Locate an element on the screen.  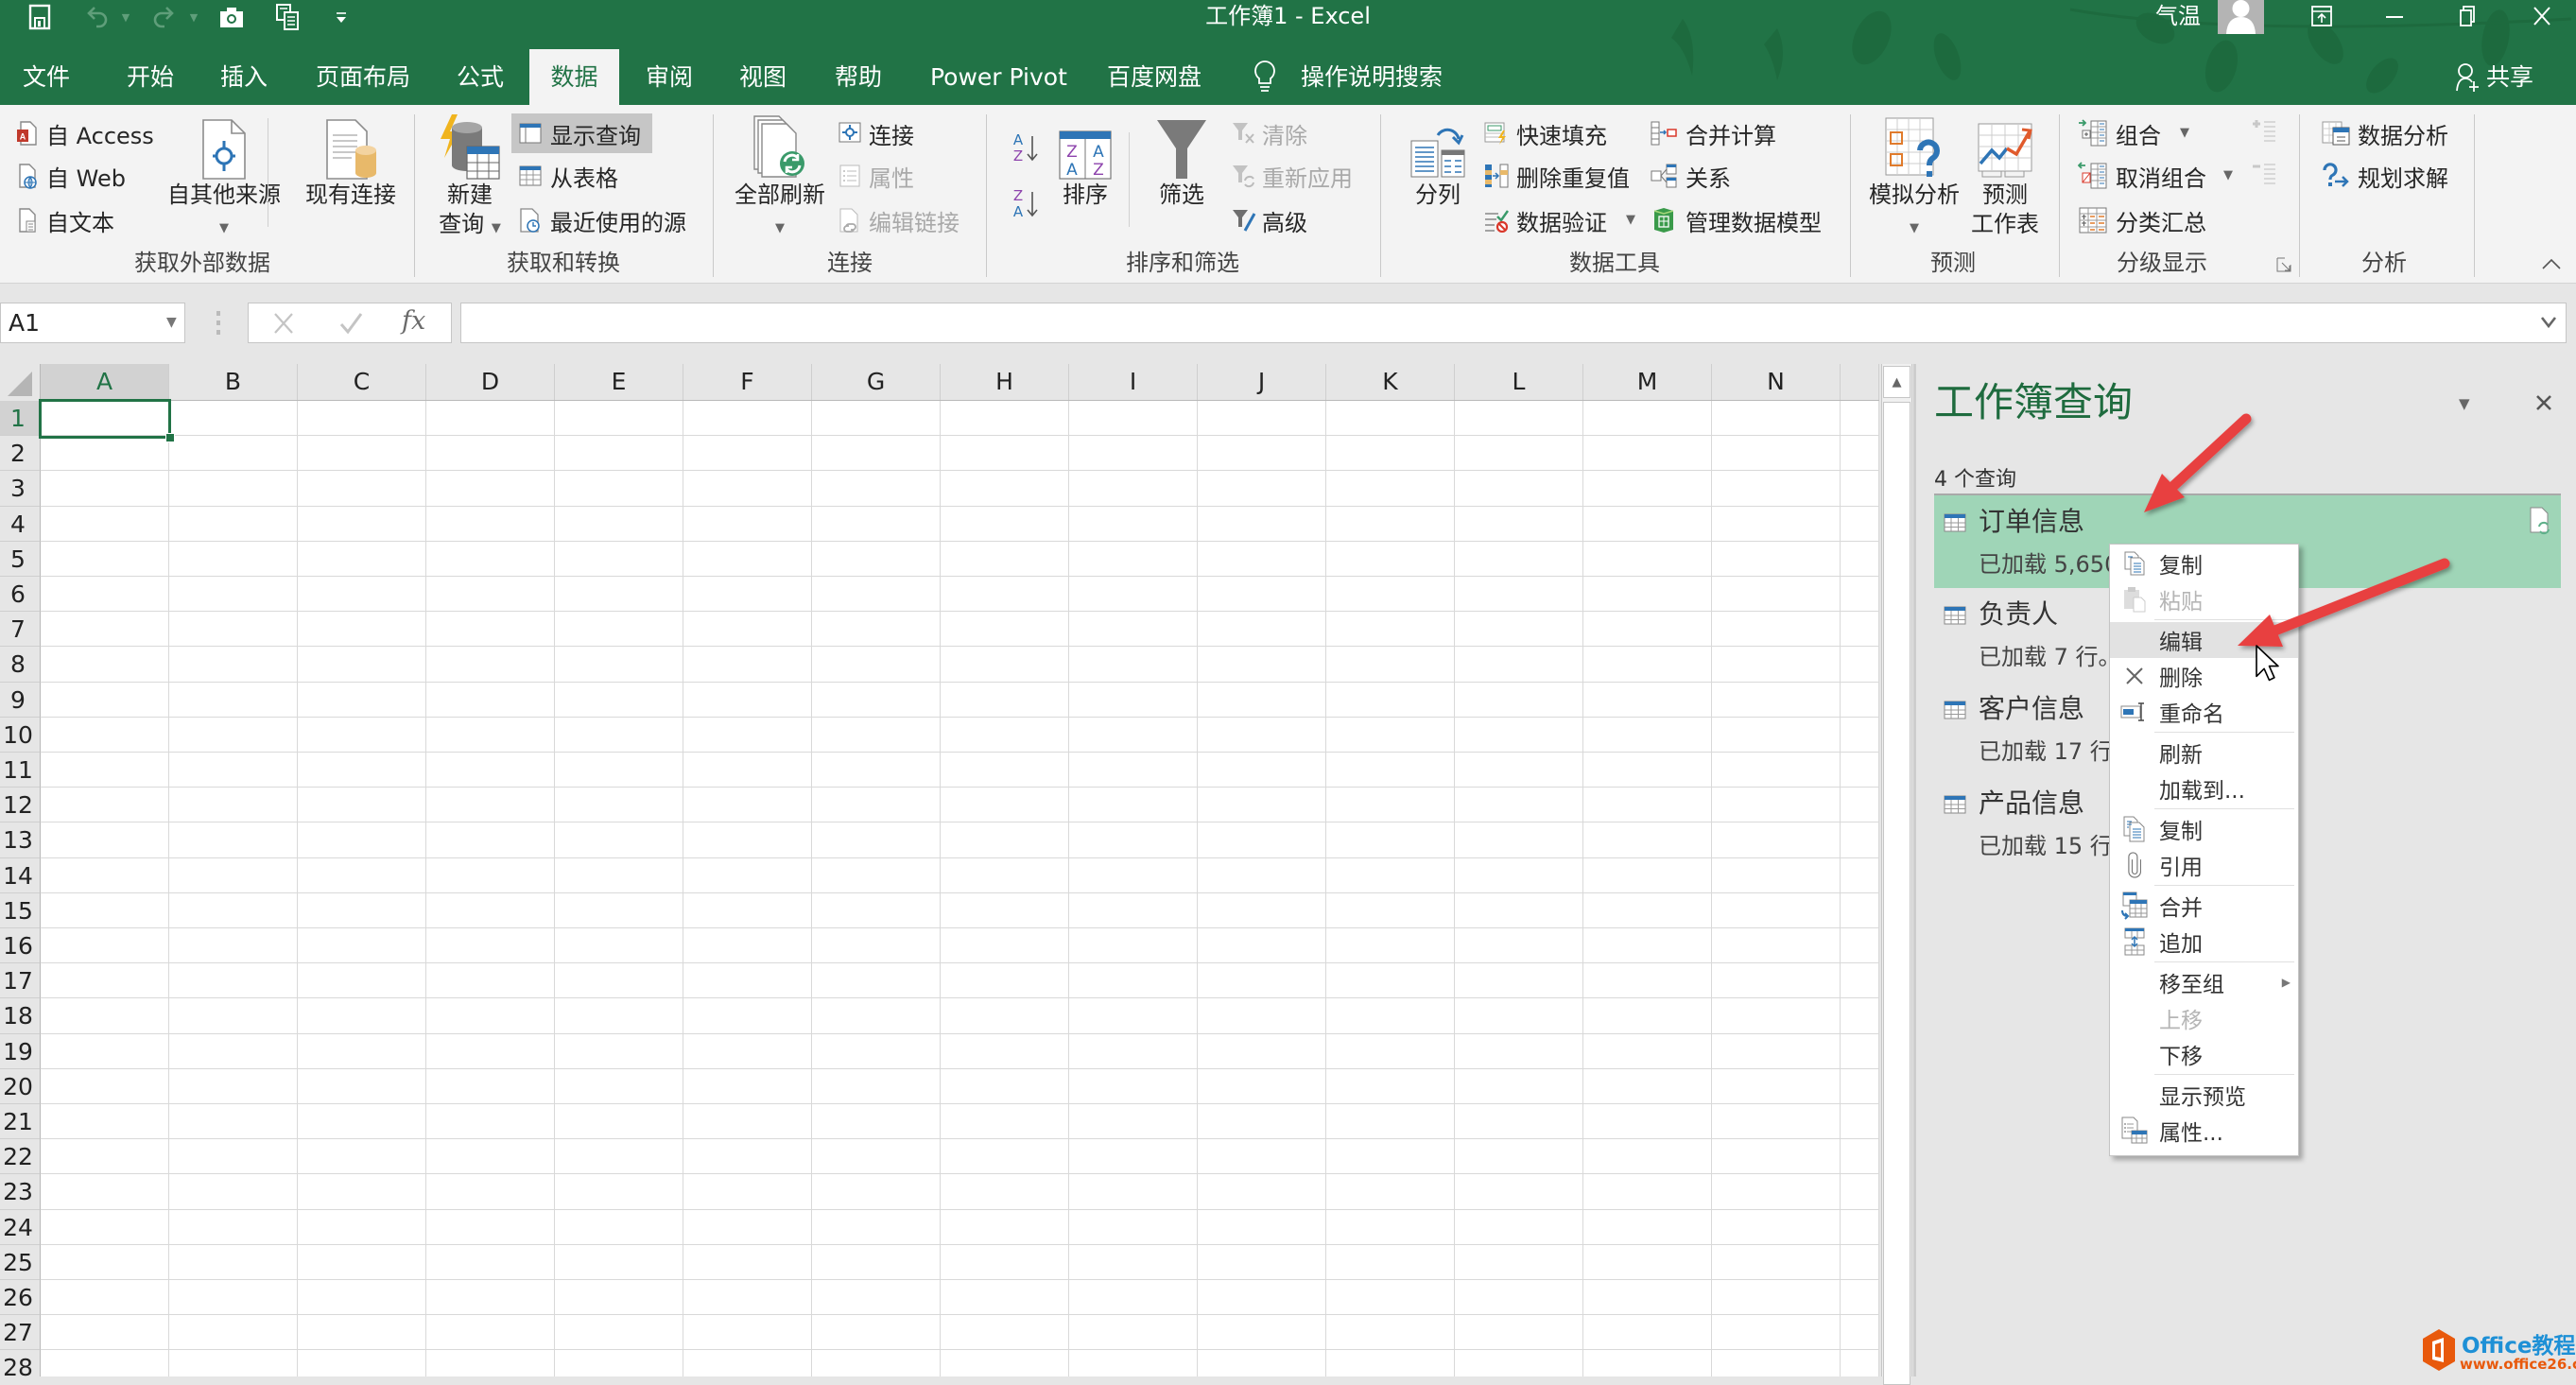
group-button: 组合 is located at coordinates (2119, 133).